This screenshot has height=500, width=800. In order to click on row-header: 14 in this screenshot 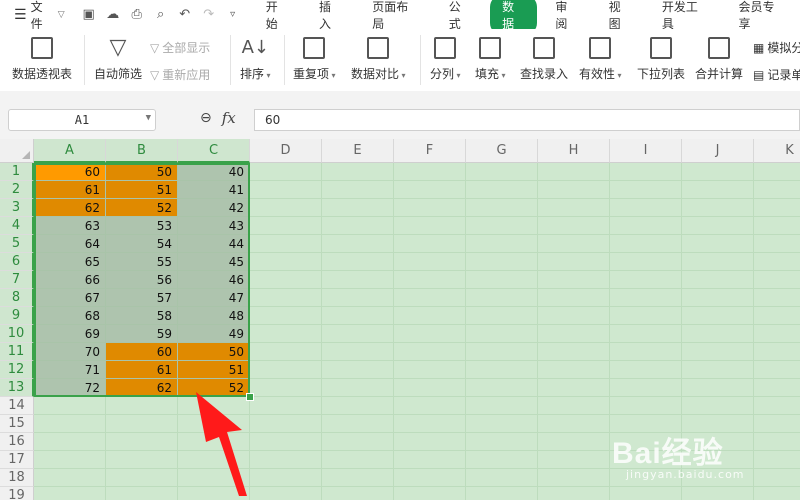, I will do `click(17, 406)`.